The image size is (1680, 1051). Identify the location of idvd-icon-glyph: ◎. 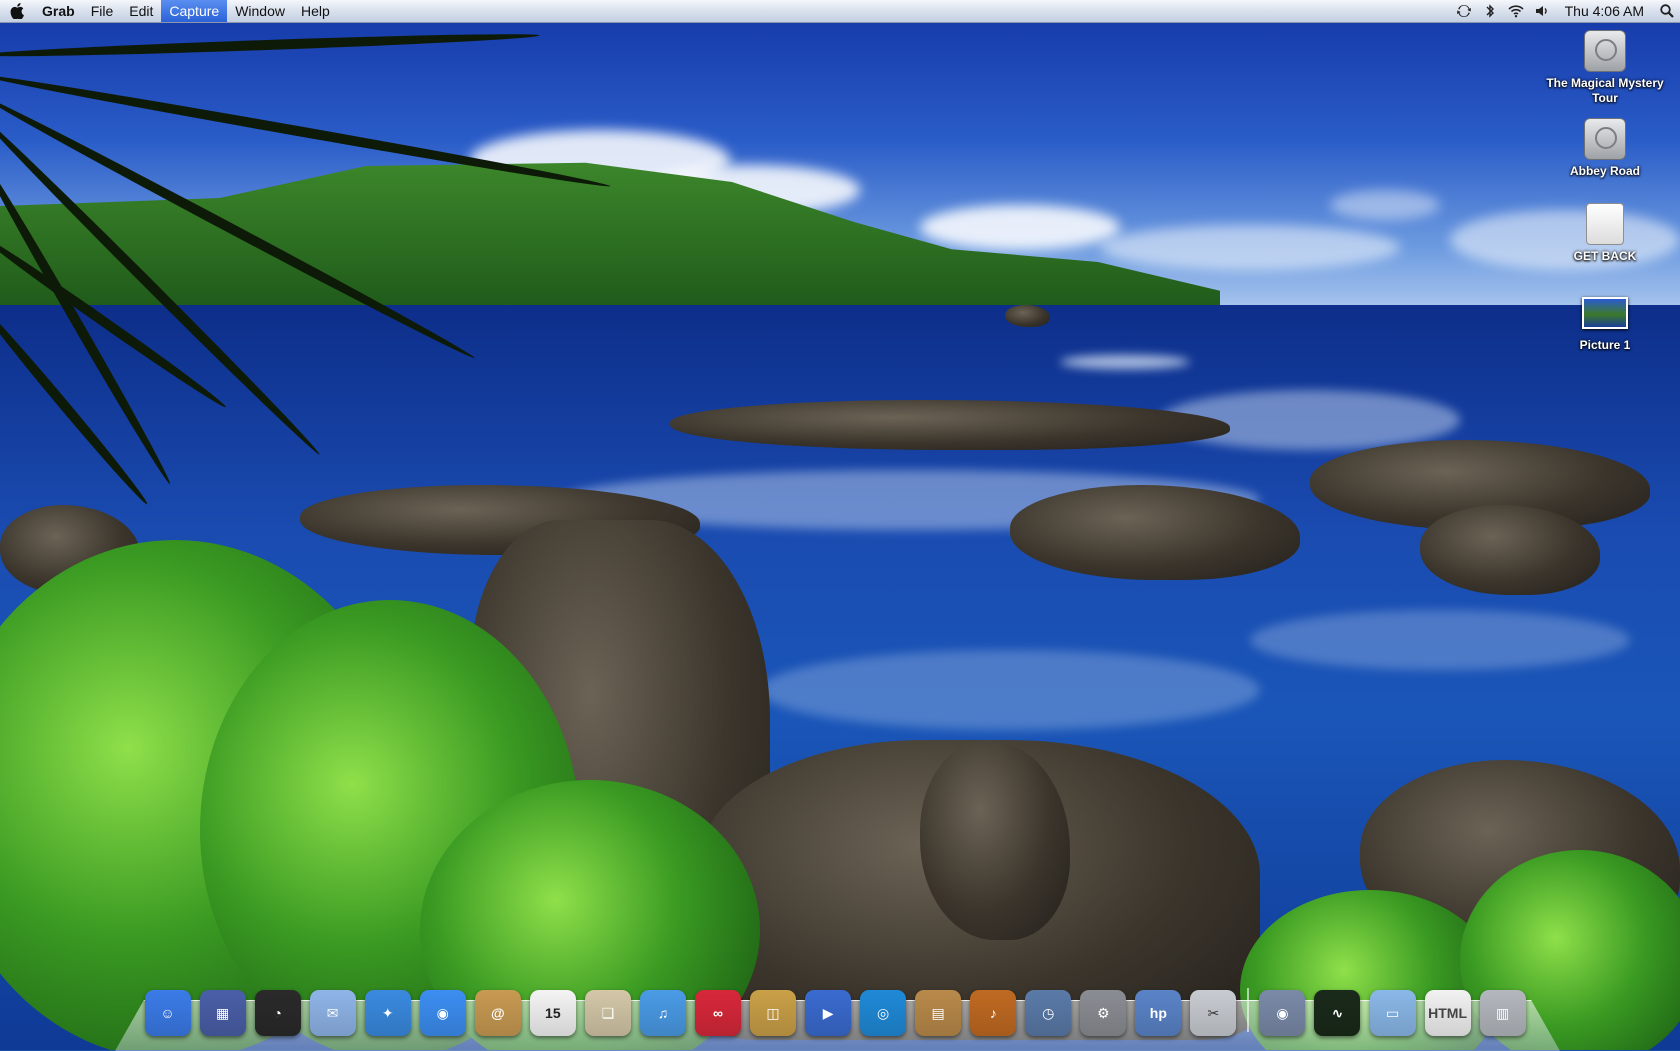
(883, 1013).